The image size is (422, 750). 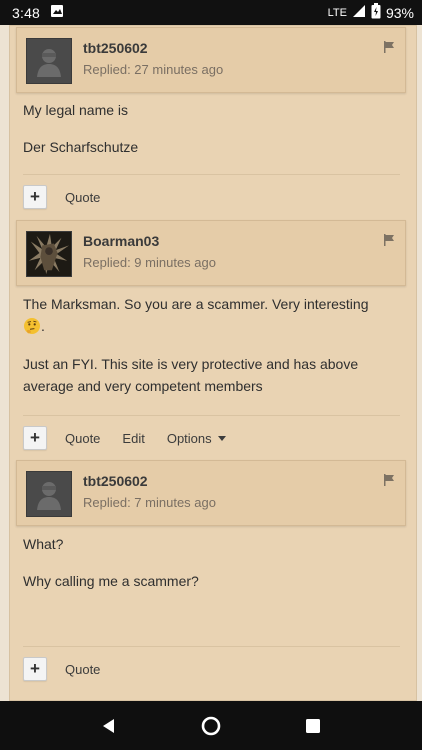 What do you see at coordinates (32, 326) in the screenshot?
I see `thinking-face-emoji-icon` at bounding box center [32, 326].